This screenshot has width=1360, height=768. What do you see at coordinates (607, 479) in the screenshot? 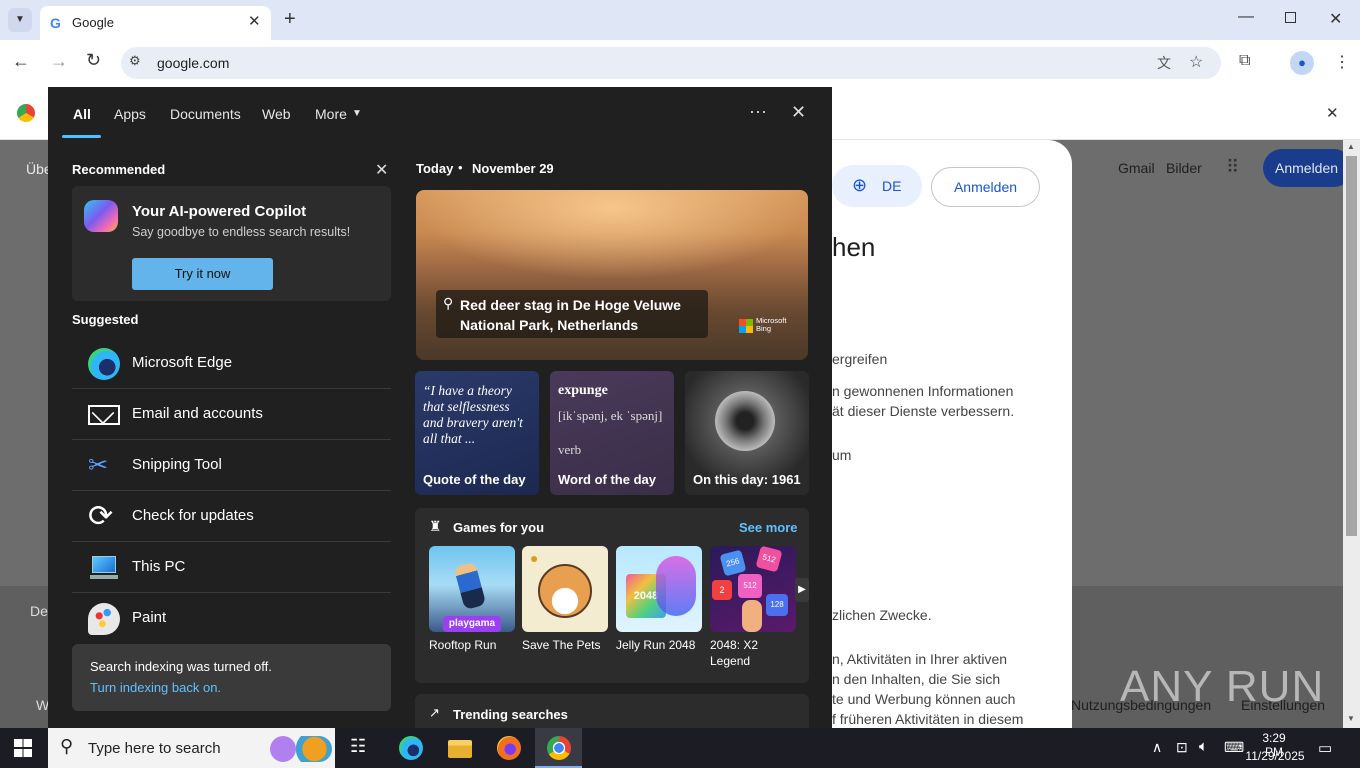
I see `word-caption: Word of the day` at bounding box center [607, 479].